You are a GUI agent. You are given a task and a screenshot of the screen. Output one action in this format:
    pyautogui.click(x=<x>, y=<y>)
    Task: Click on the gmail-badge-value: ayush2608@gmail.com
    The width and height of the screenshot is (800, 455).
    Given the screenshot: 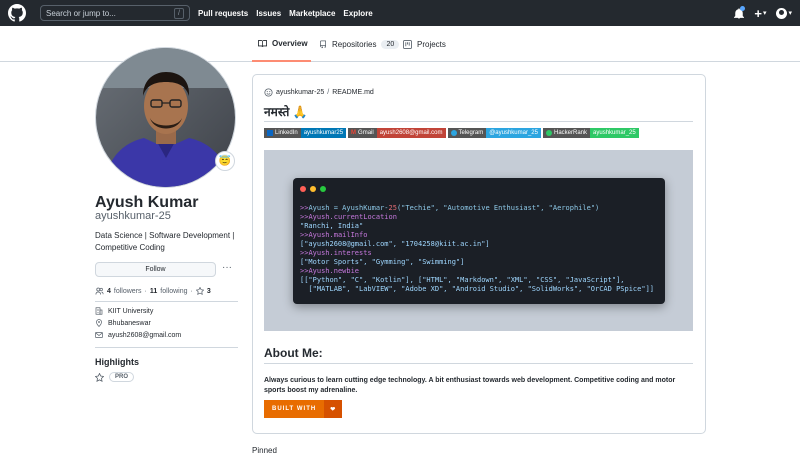 What is the action you would take?
    pyautogui.click(x=411, y=133)
    